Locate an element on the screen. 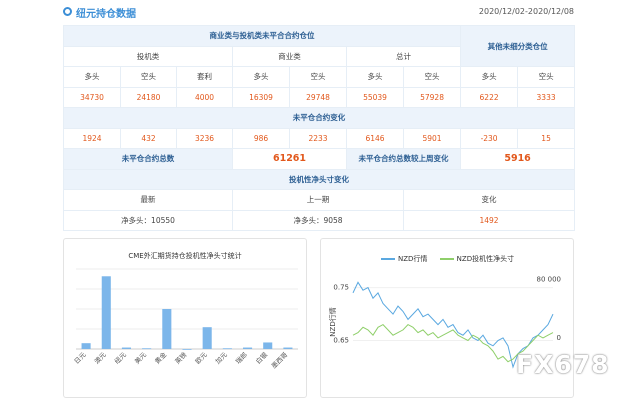  group-speculative: 投机类 is located at coordinates (148, 56).